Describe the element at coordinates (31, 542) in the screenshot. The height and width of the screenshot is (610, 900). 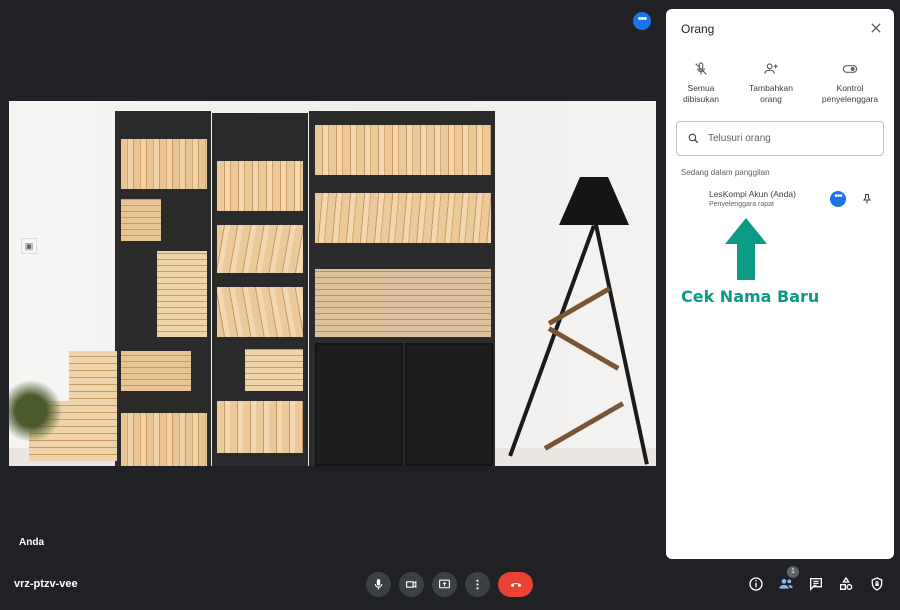
I see `self-name-label: Anda` at that location.